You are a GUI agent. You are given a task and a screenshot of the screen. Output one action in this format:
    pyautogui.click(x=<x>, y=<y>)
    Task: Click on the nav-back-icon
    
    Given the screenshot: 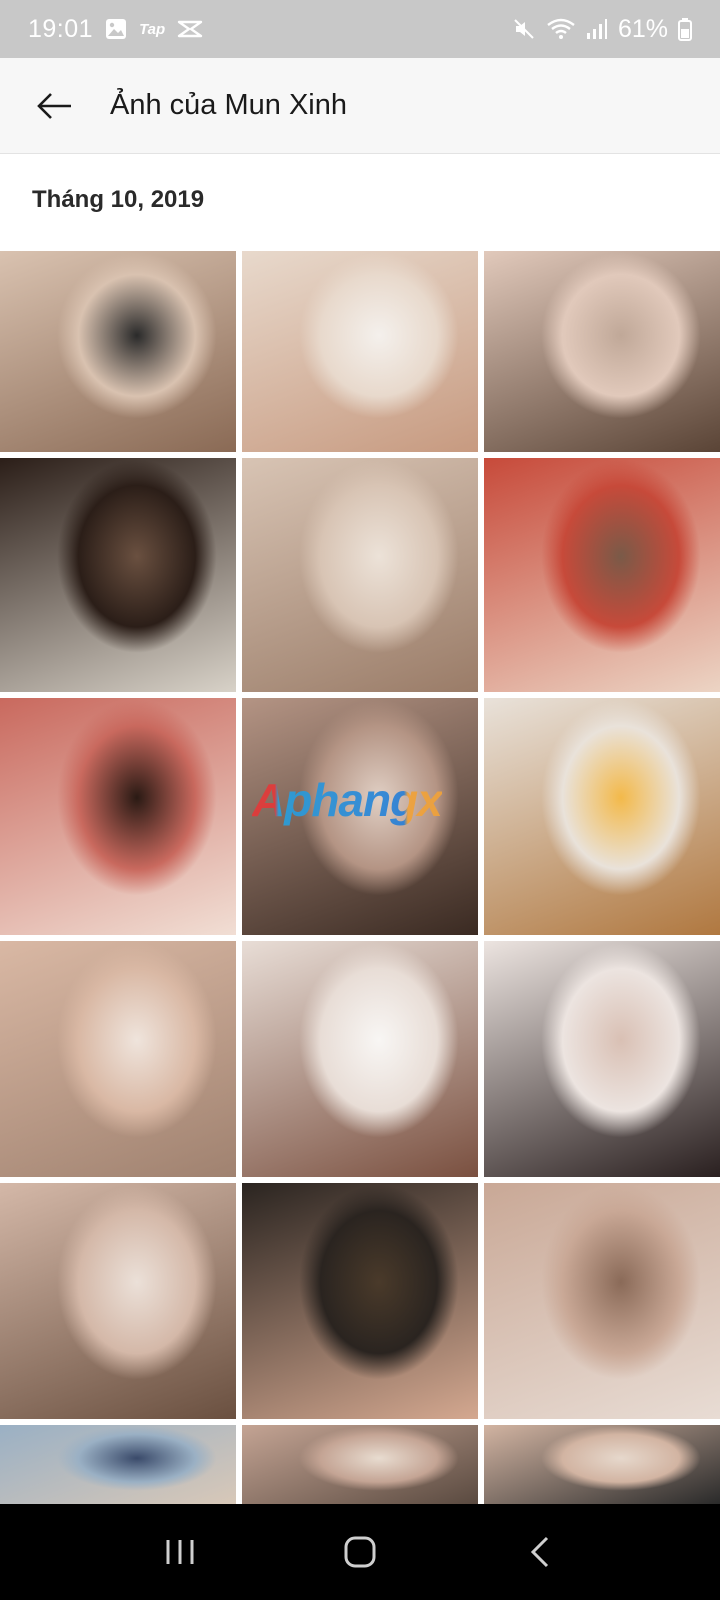 What is the action you would take?
    pyautogui.click(x=539, y=1552)
    